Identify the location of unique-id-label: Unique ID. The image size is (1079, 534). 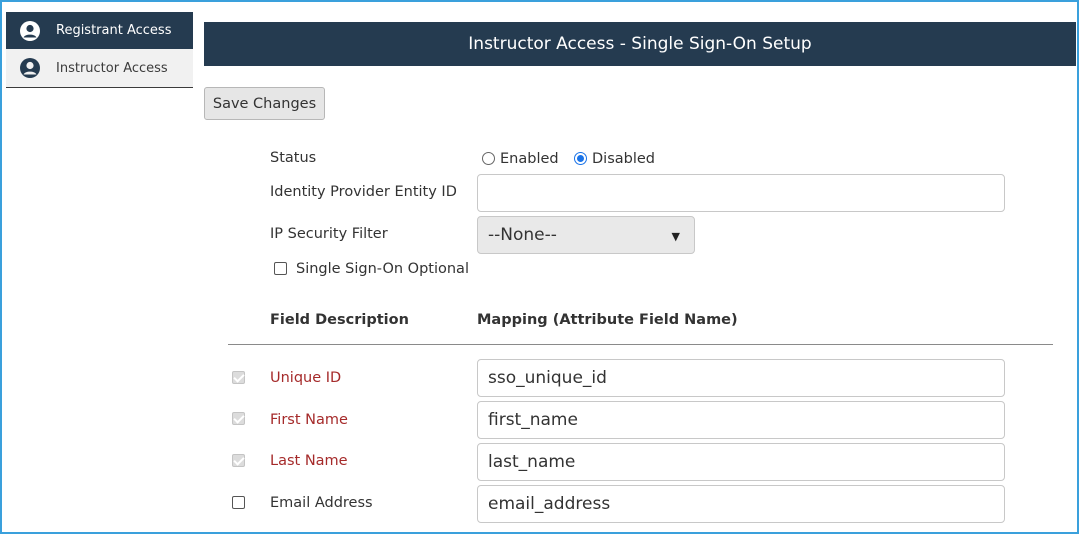
(306, 378).